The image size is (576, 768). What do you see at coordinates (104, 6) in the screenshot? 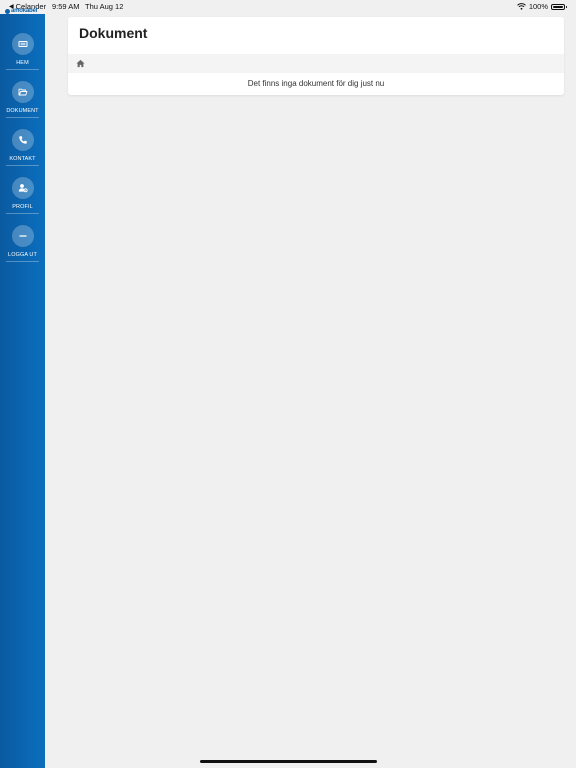
I see `status-date: Thu Aug 12` at bounding box center [104, 6].